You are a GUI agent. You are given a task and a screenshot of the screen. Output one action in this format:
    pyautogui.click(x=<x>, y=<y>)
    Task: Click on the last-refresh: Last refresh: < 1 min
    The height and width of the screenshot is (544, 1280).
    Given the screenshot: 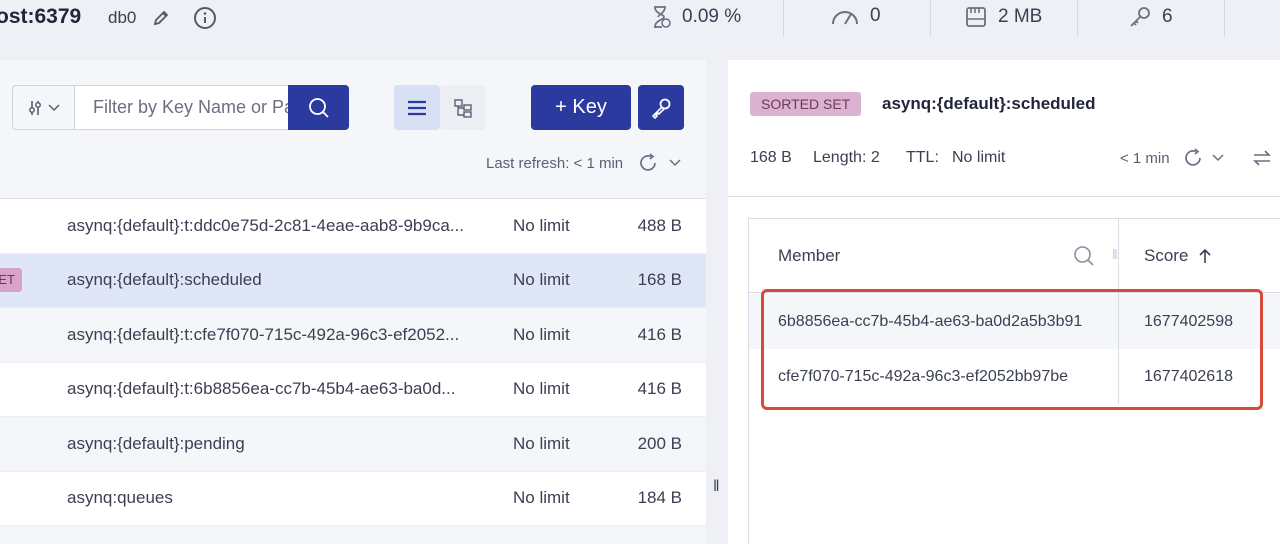 What is the action you would take?
    pyautogui.click(x=583, y=163)
    